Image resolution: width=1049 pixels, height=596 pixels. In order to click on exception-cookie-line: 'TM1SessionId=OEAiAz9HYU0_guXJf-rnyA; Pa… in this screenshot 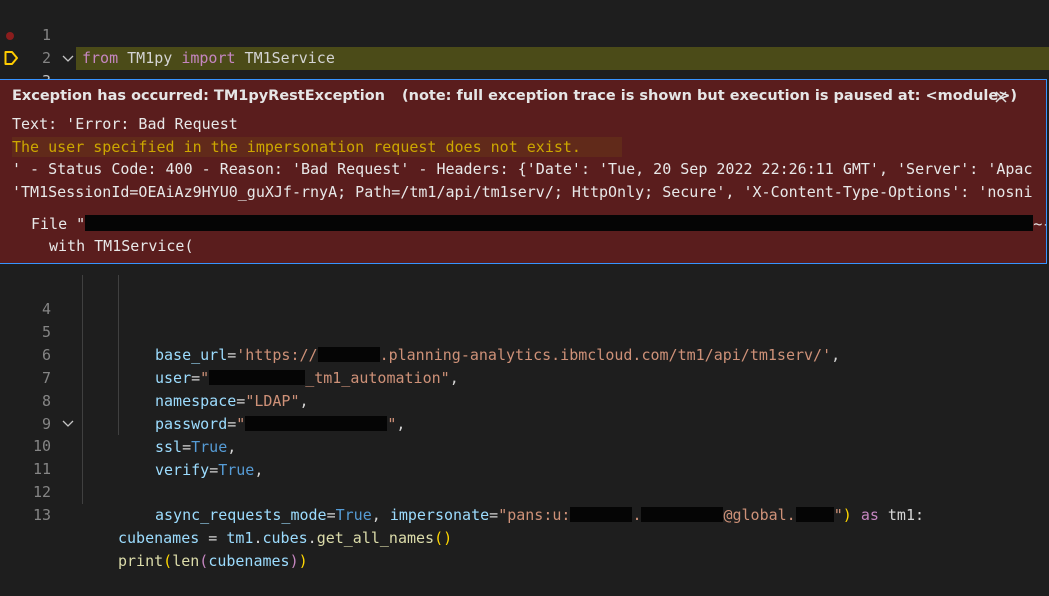, I will do `click(522, 192)`.